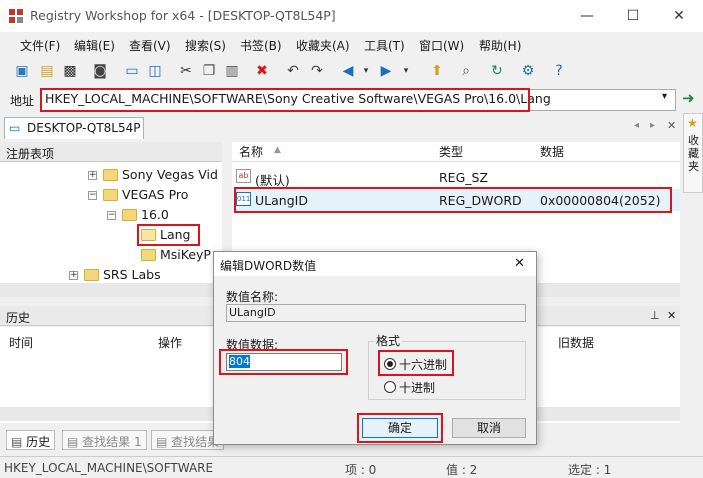 This screenshot has width=703, height=478. What do you see at coordinates (22, 71) in the screenshot?
I see `open-registry-icon: ▣` at bounding box center [22, 71].